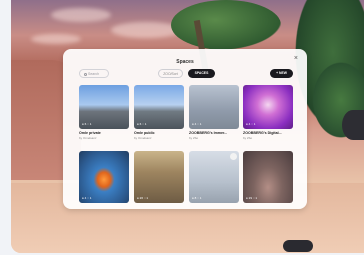 The height and width of the screenshot is (255, 364). I want to click on space-card: ● 6 ◌ 1 Ömle private by Omelsanz, so click(104, 112).